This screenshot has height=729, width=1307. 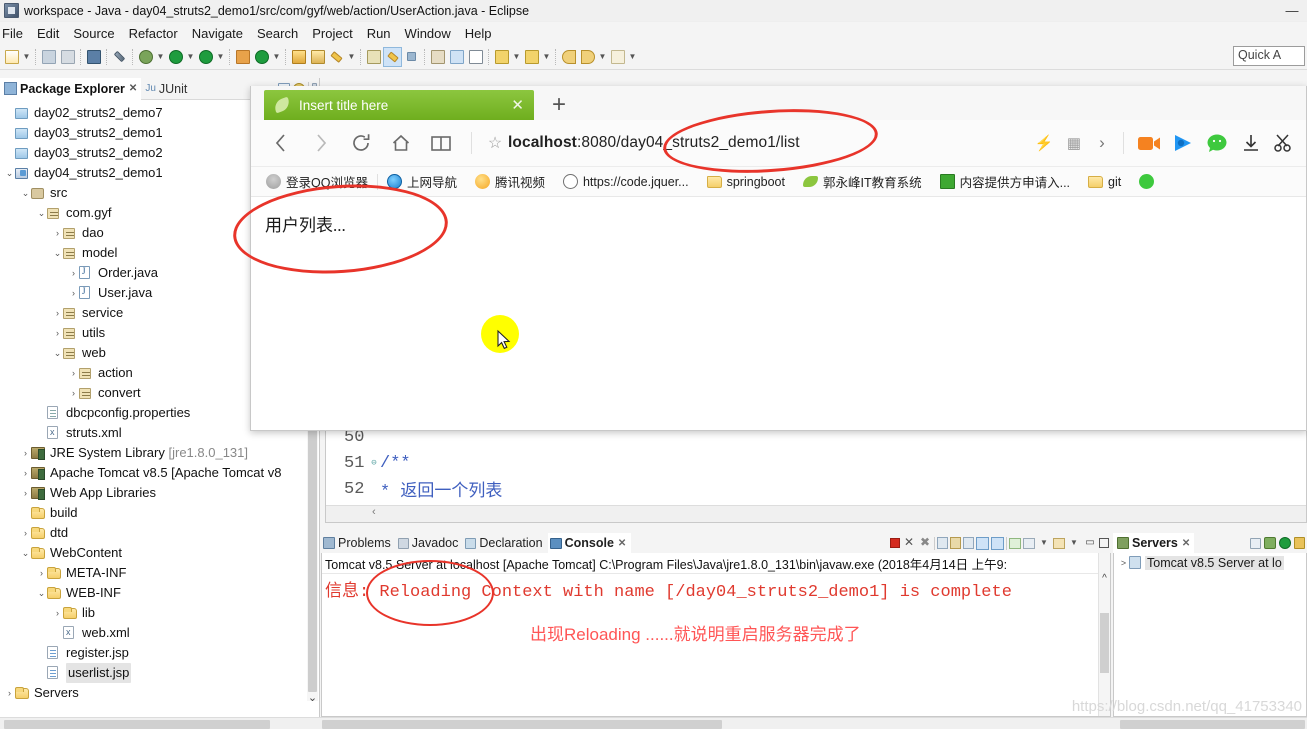 I want to click on perspective-button, so click(x=373, y=57).